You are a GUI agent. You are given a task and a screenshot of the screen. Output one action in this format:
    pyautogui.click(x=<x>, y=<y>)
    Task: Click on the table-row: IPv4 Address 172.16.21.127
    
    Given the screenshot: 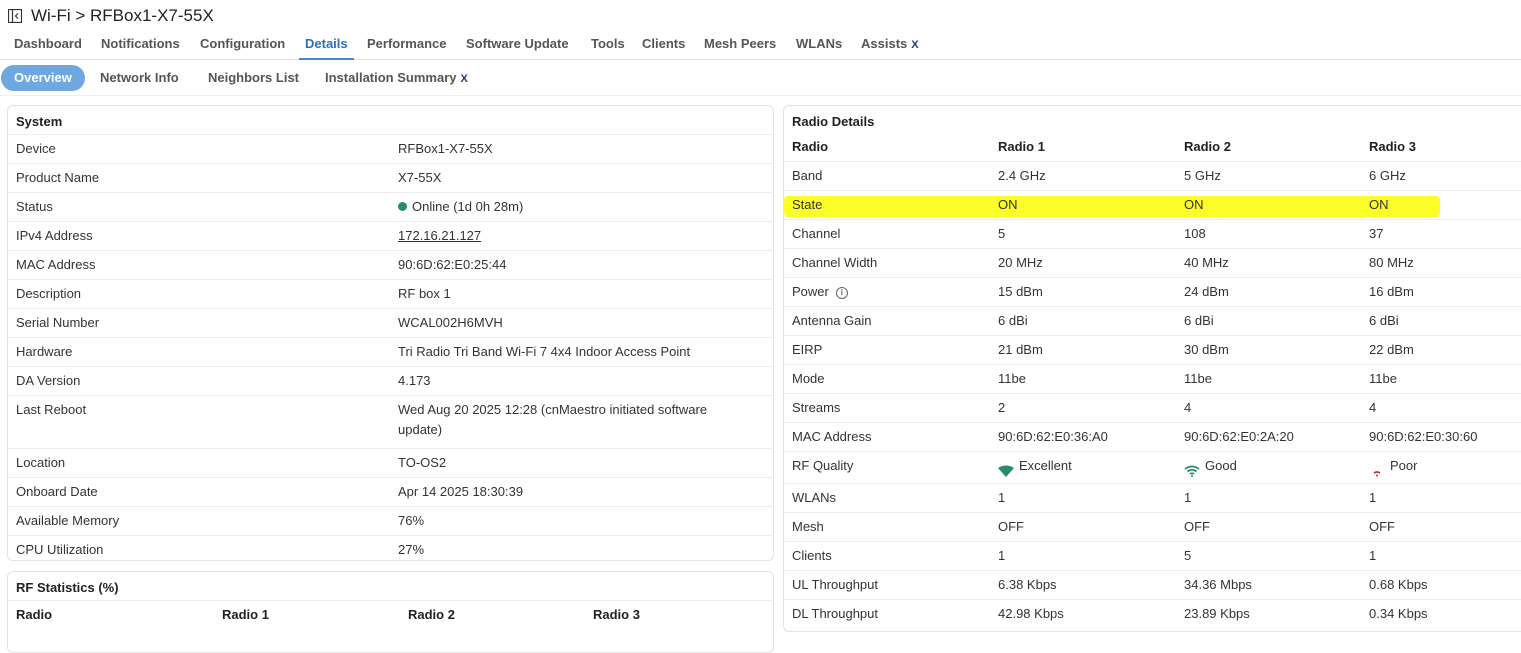 What is the action you would take?
    pyautogui.click(x=390, y=236)
    